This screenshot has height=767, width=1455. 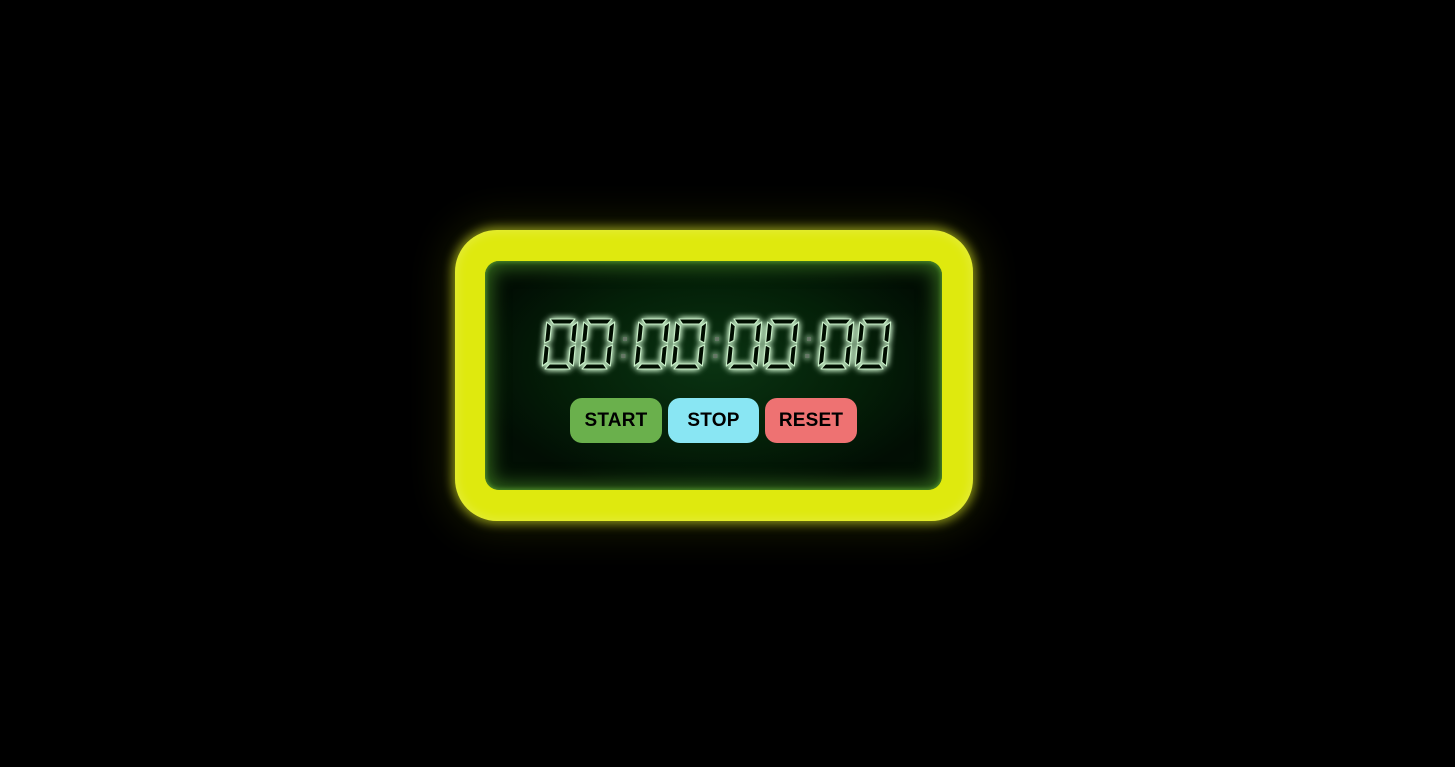 What do you see at coordinates (811, 420) in the screenshot?
I see `reset-button: RESET` at bounding box center [811, 420].